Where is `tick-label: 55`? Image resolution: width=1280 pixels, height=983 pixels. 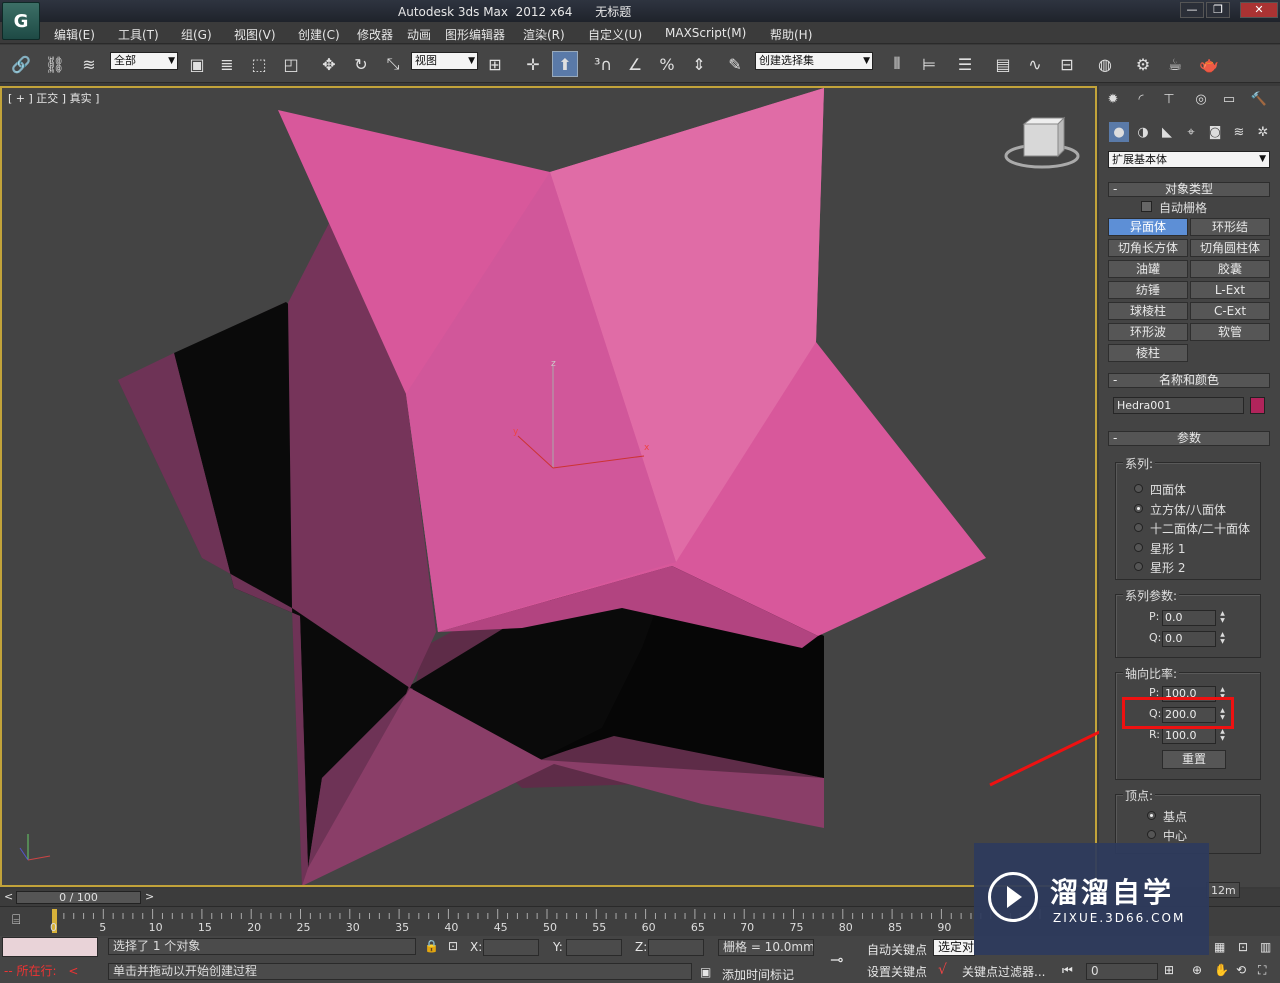
tick-label: 55 is located at coordinates (599, 927).